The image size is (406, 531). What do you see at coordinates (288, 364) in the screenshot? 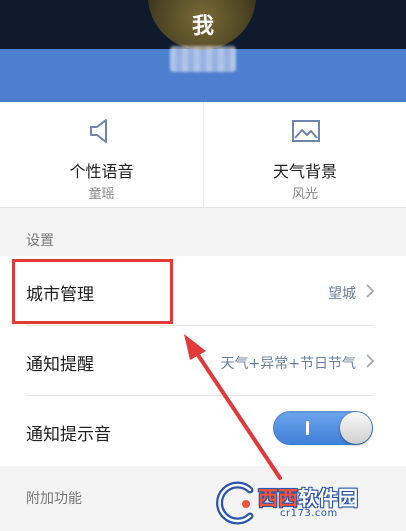
I see `notification-reminder-value: 天气+异常+节日节气` at bounding box center [288, 364].